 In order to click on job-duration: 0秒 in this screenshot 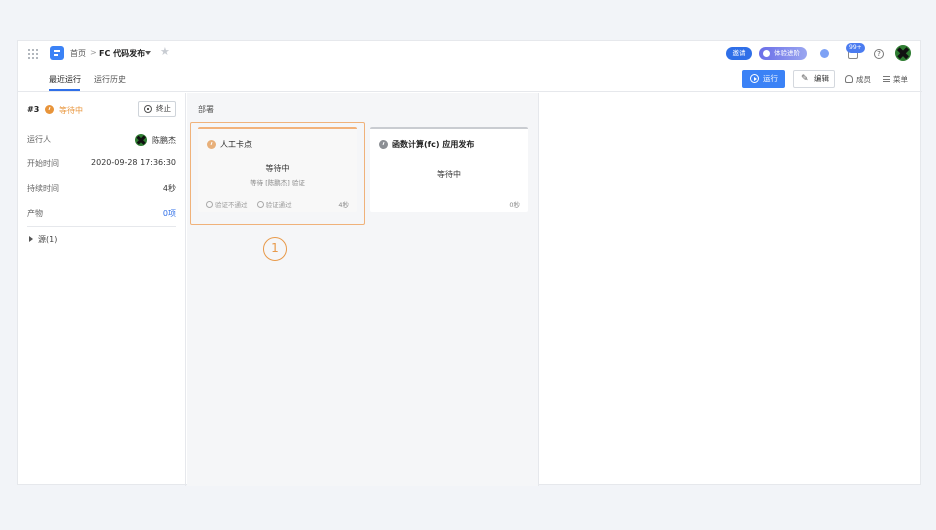, I will do `click(514, 205)`.